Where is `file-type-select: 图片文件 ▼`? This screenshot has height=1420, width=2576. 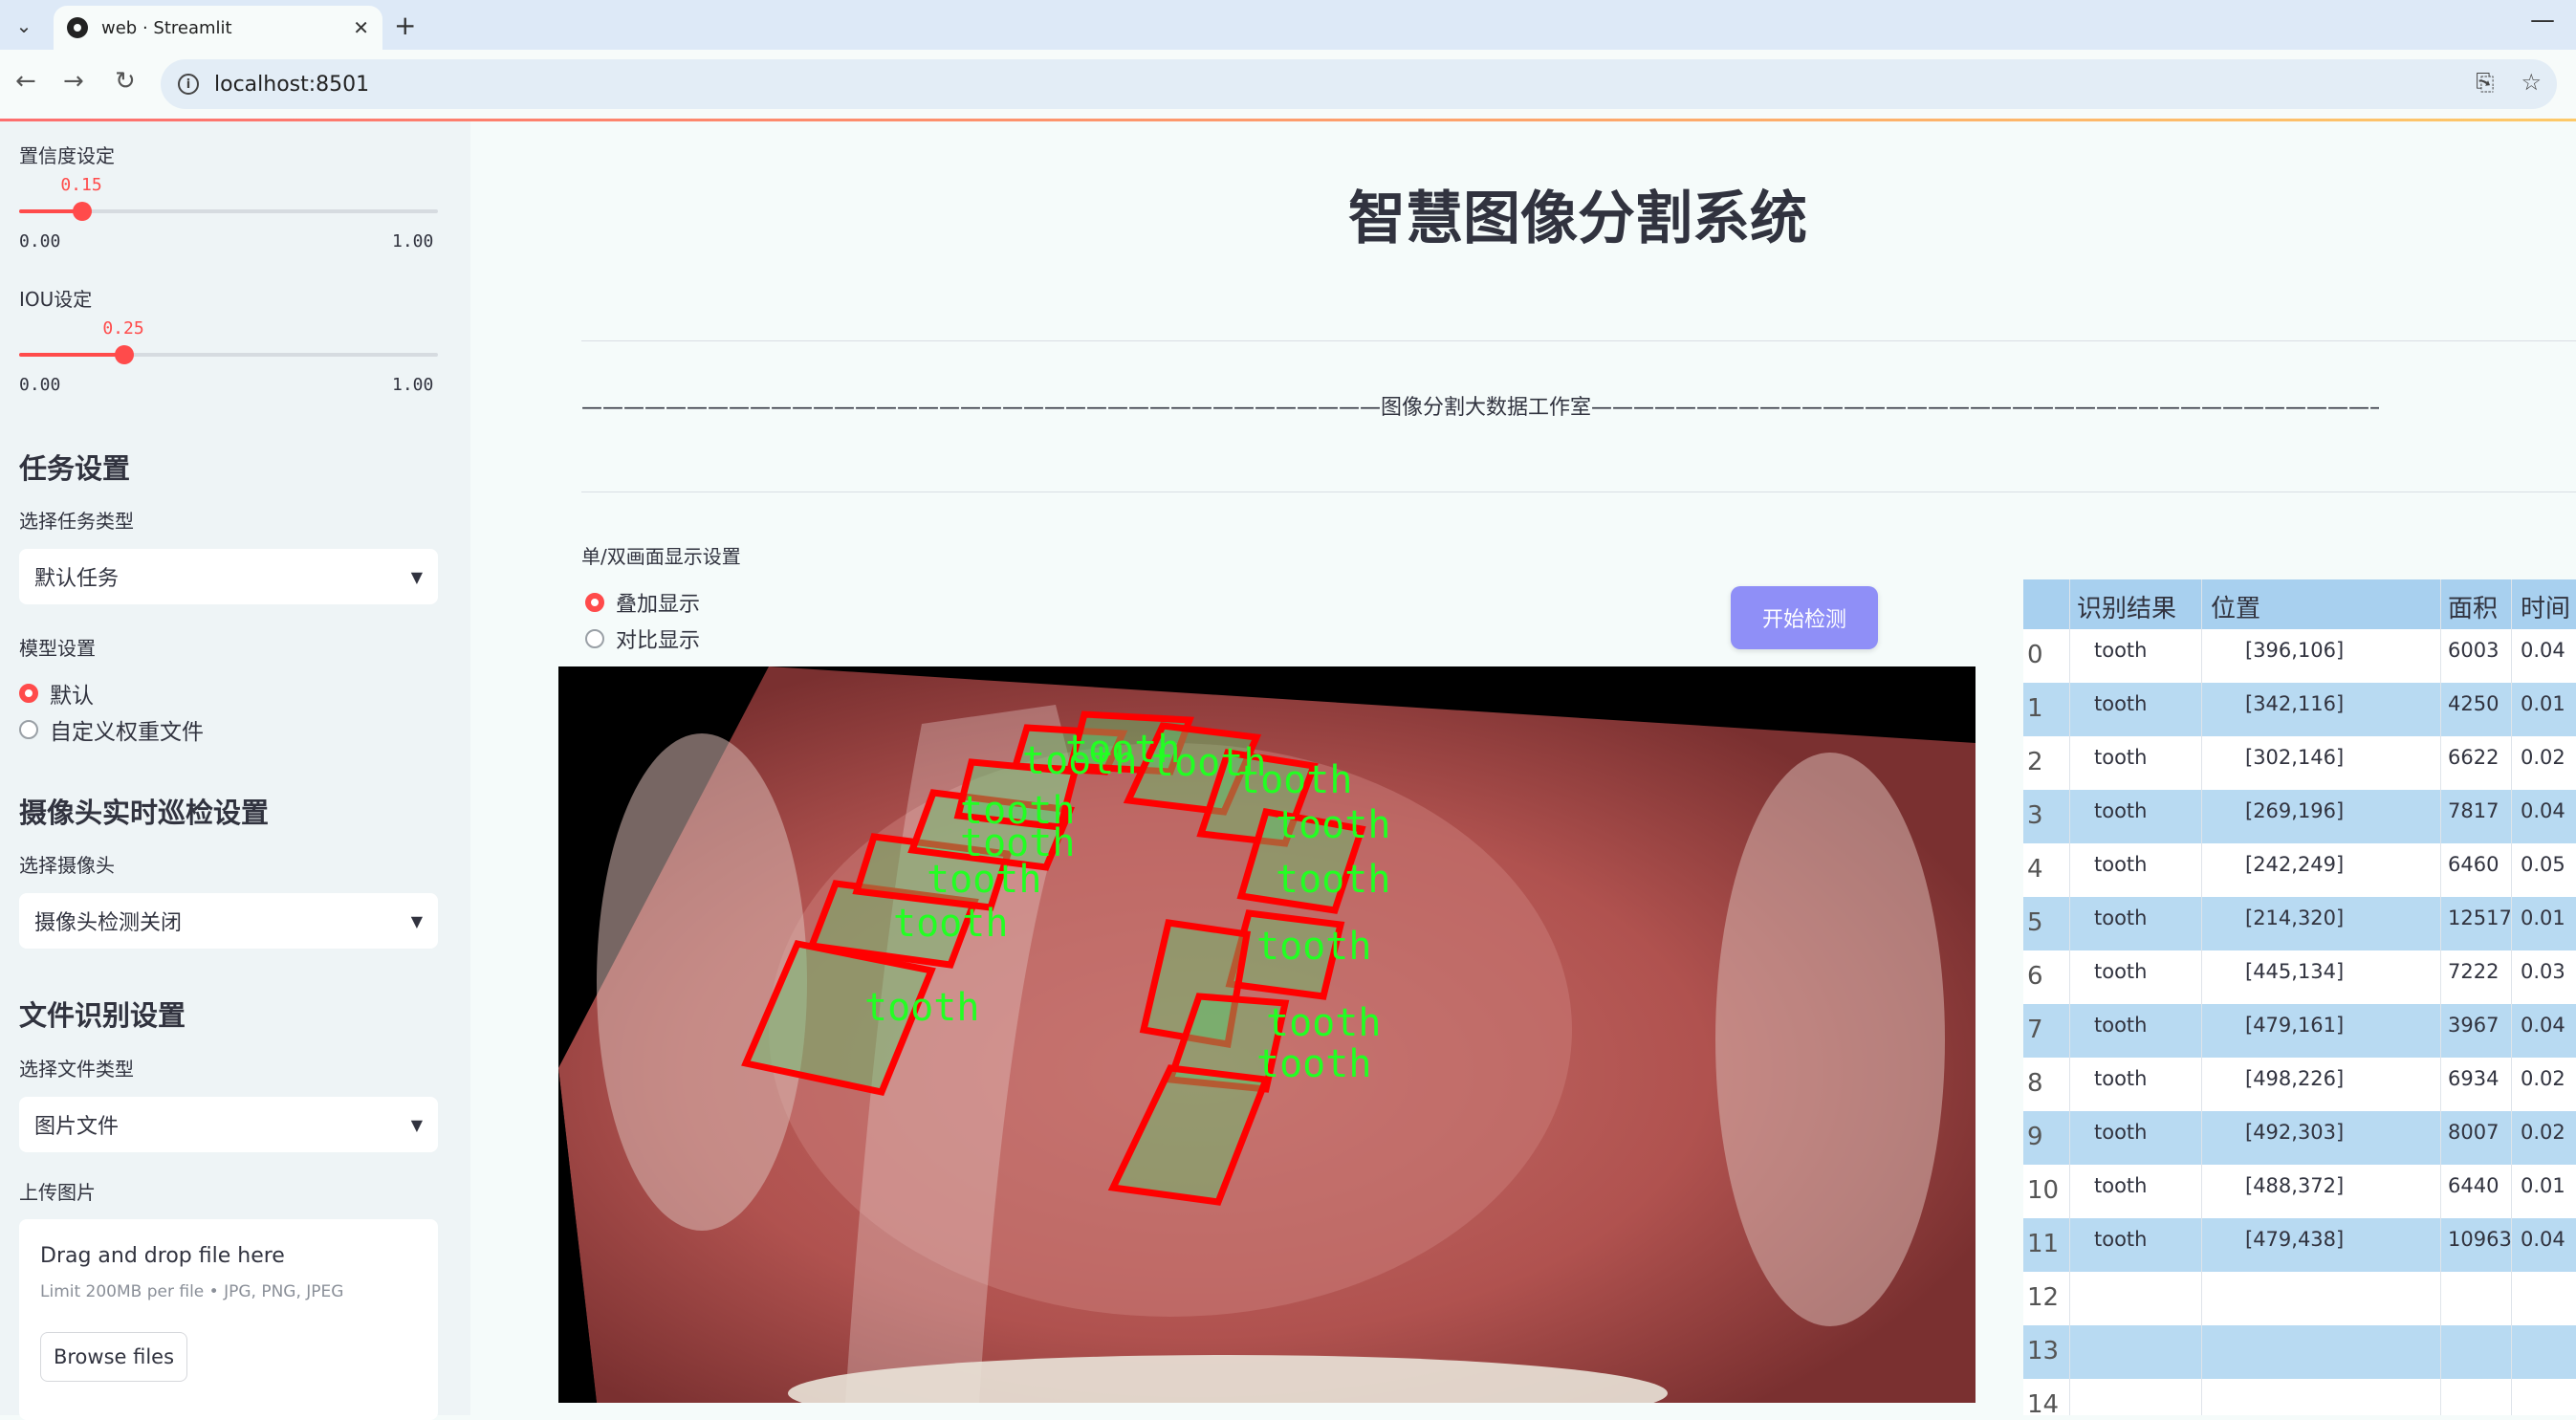 file-type-select: 图片文件 ▼ is located at coordinates (228, 1124).